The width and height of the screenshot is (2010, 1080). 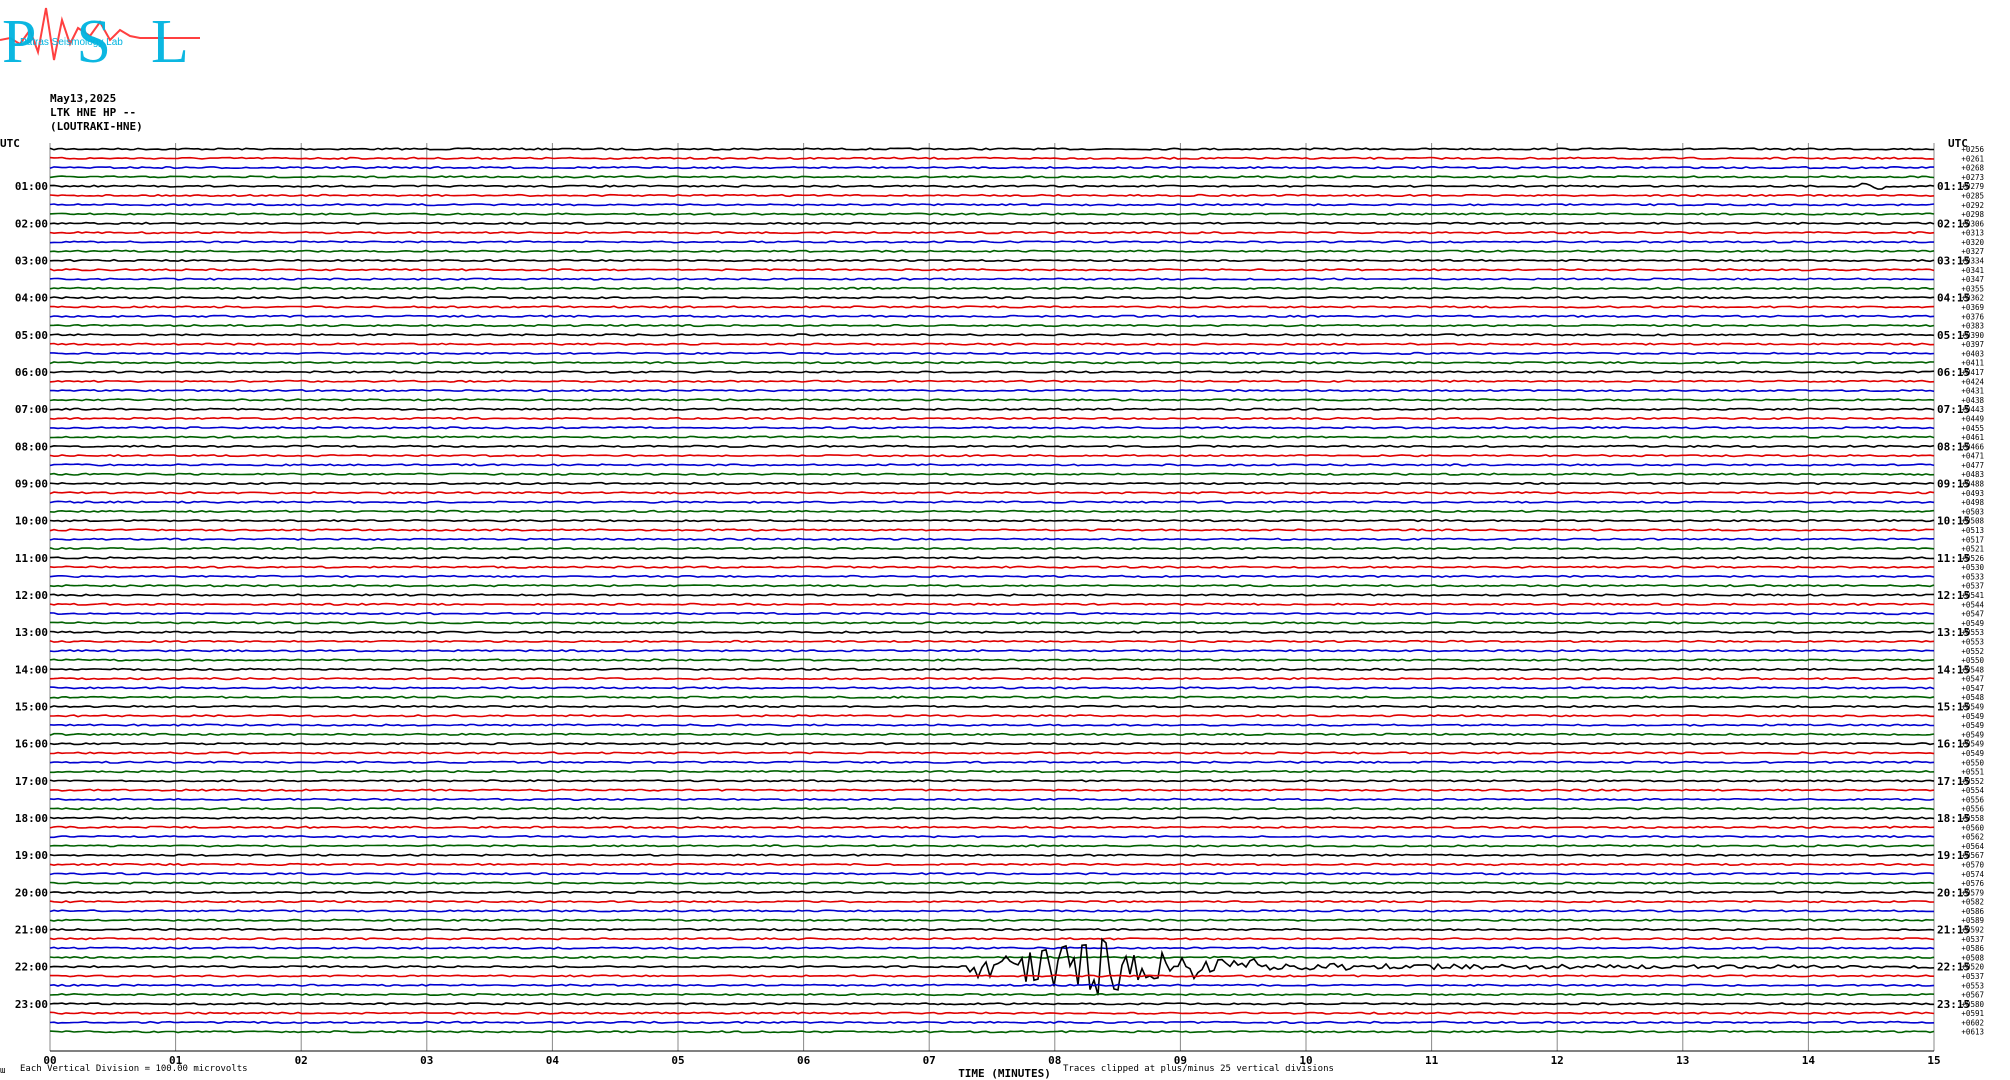 I want to click on trace-offset-label: +0477, so click(x=1972, y=465).